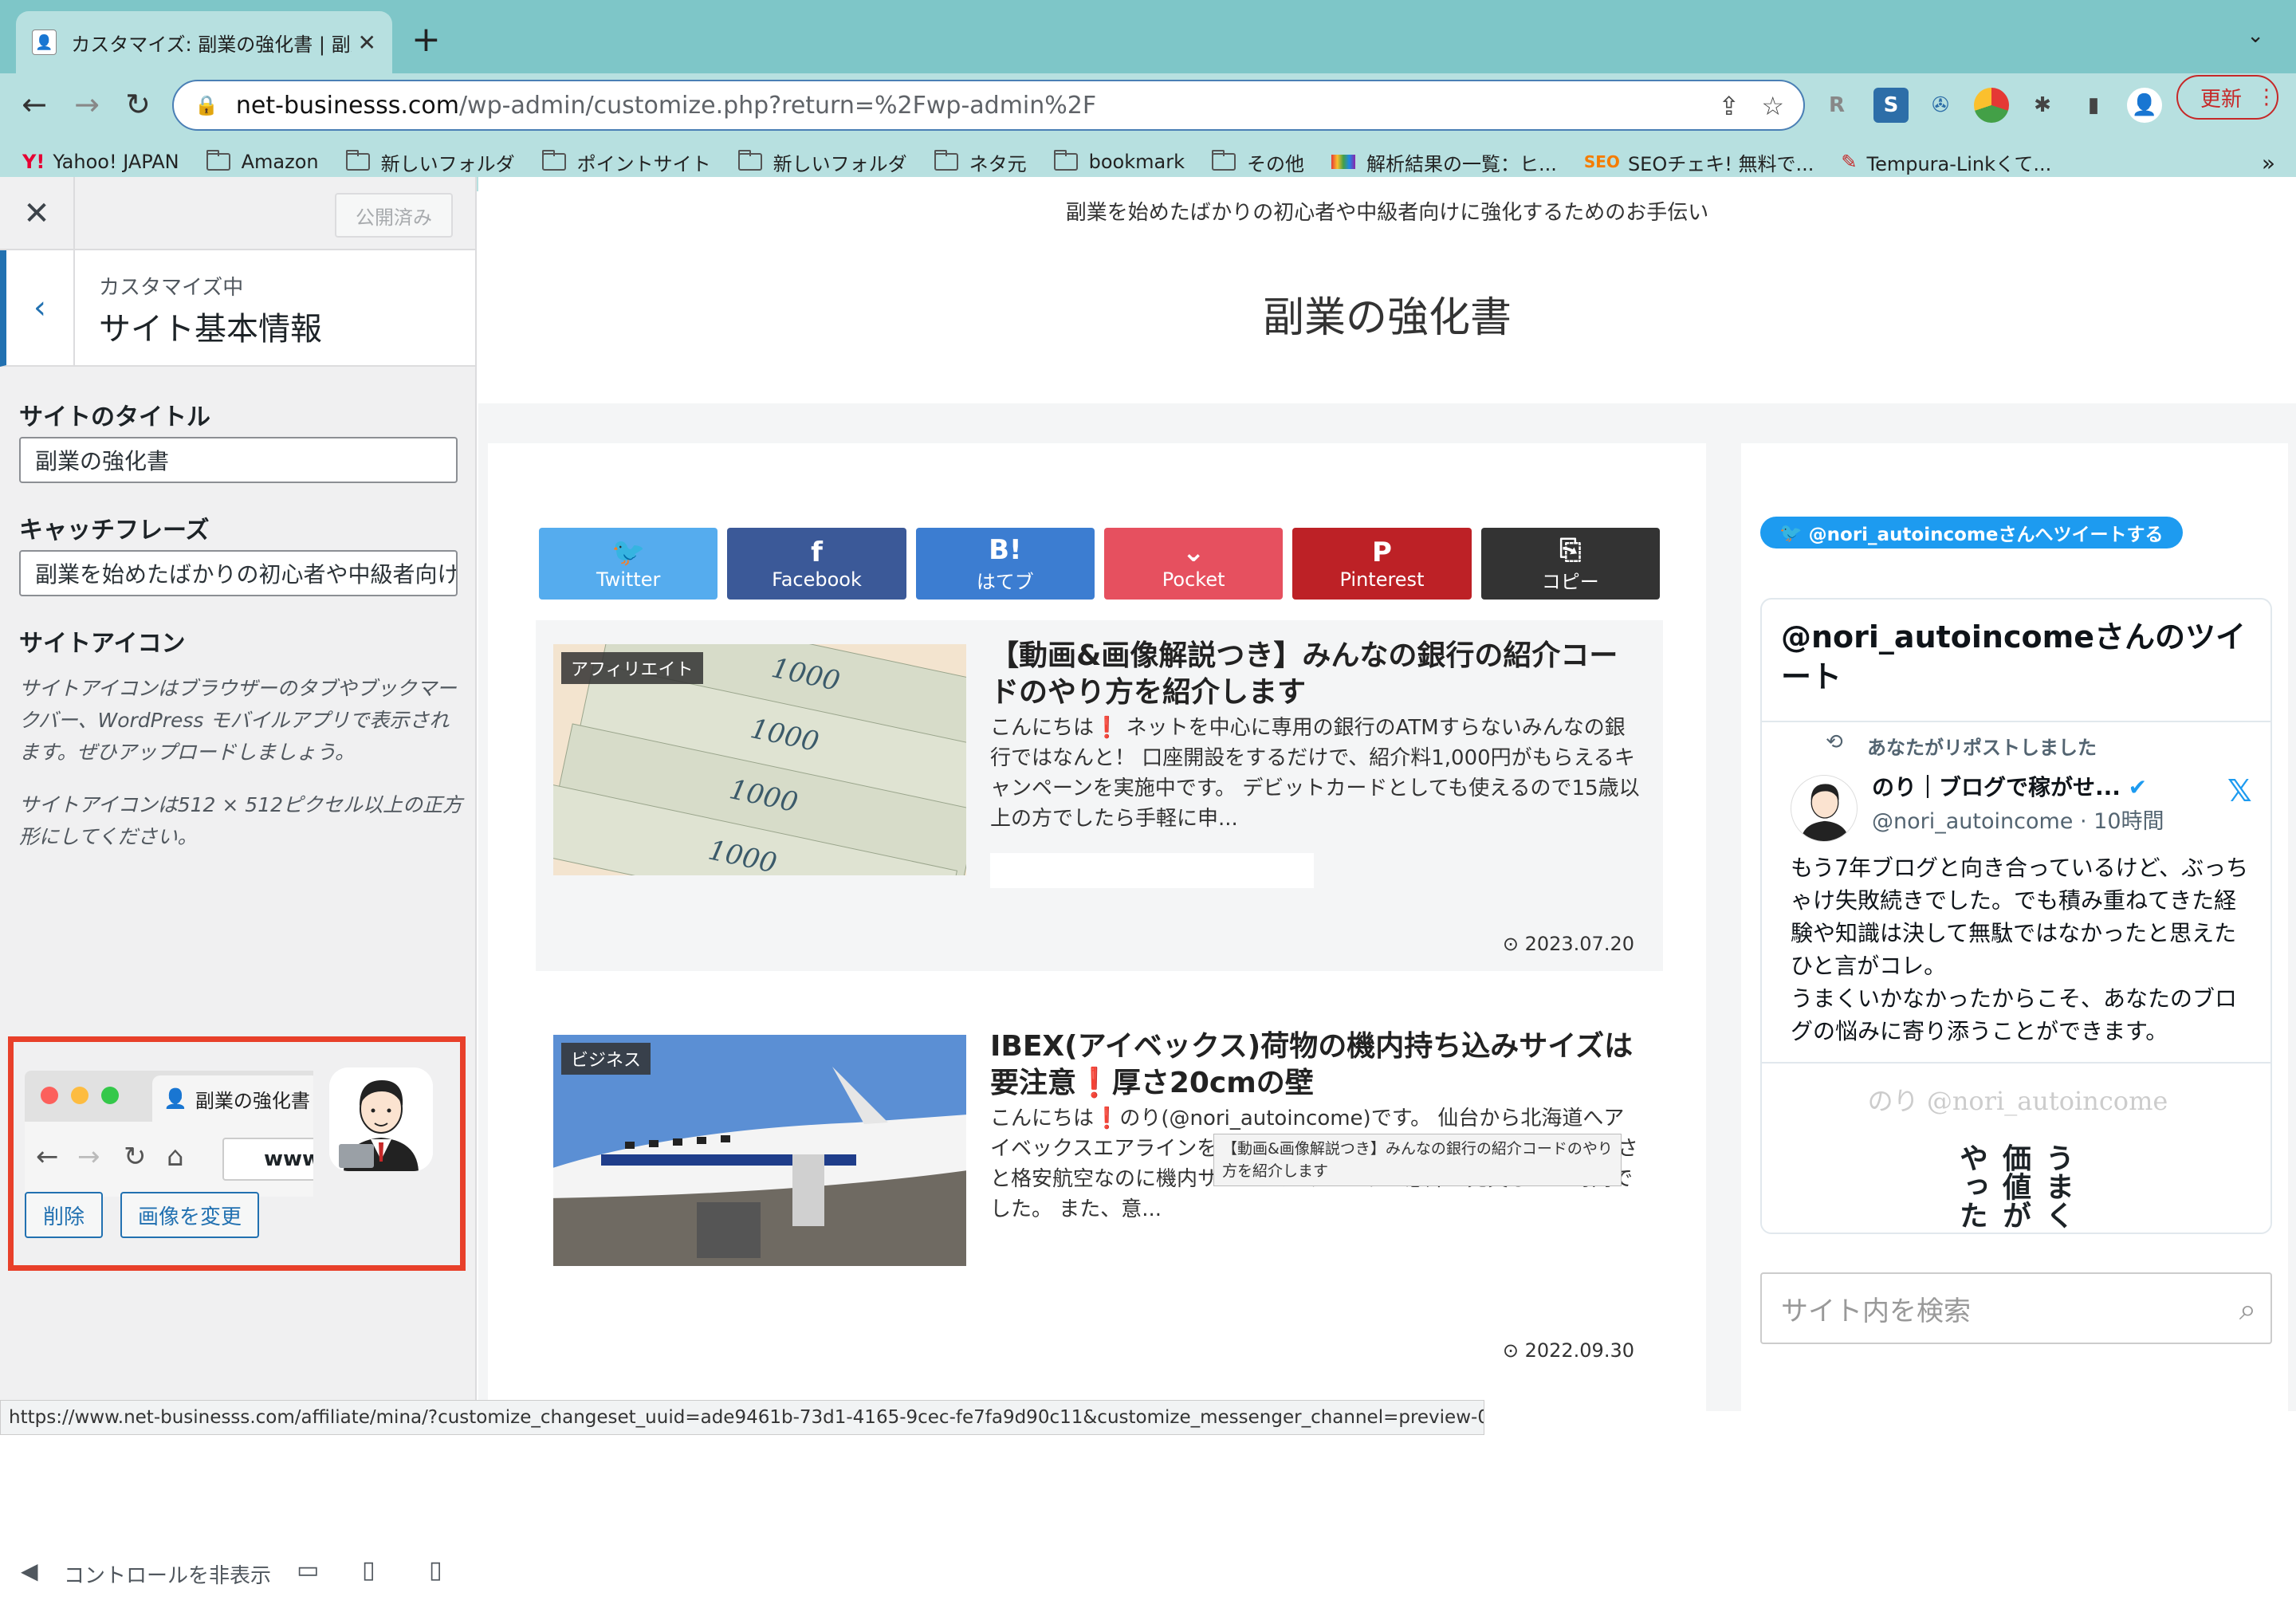 The width and height of the screenshot is (2296, 1612). What do you see at coordinates (262, 162) in the screenshot?
I see `bookmark-folder-amazon: Amazon` at bounding box center [262, 162].